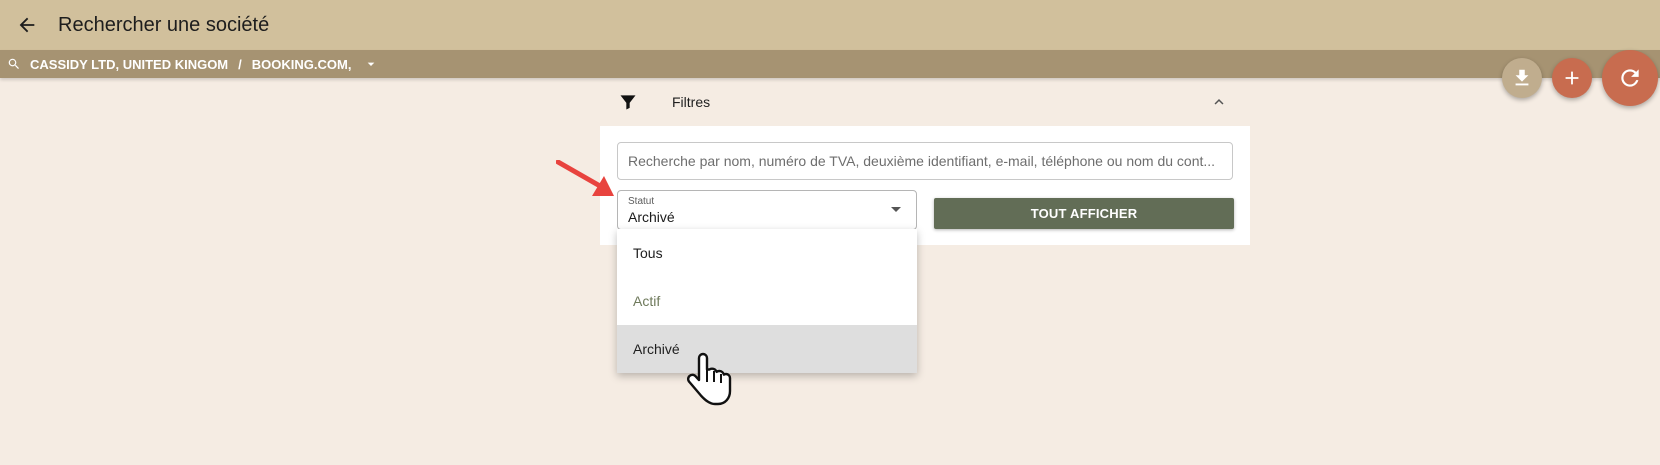 The image size is (1660, 465). Describe the element at coordinates (925, 102) in the screenshot. I see `filters-header: Filtres` at that location.